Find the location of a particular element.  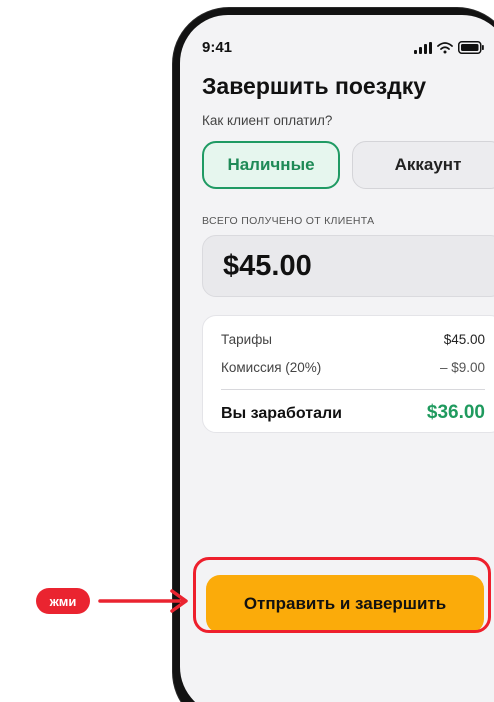

arrow-right-icon is located at coordinates (143, 601).